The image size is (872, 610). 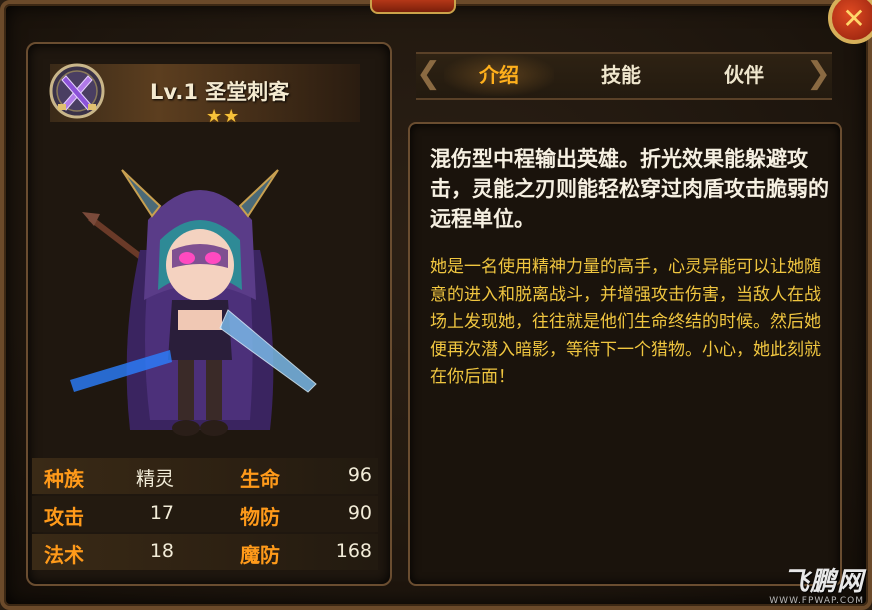 What do you see at coordinates (744, 75) in the screenshot?
I see `tab-partners: 伙伴` at bounding box center [744, 75].